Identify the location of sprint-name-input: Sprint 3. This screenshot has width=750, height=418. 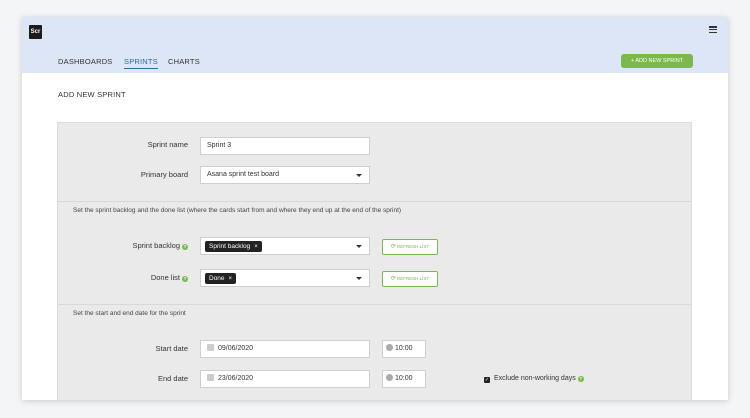
(285, 146).